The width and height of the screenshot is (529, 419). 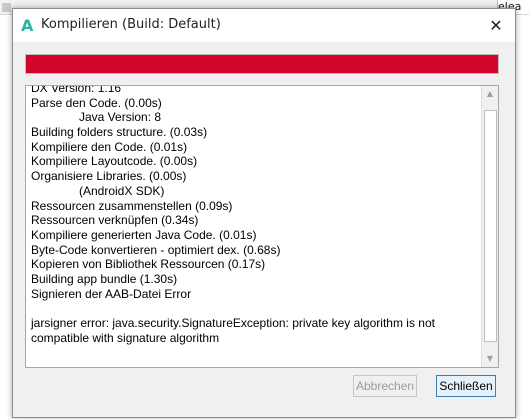 I want to click on b4a-app-icon: A, so click(x=27, y=25).